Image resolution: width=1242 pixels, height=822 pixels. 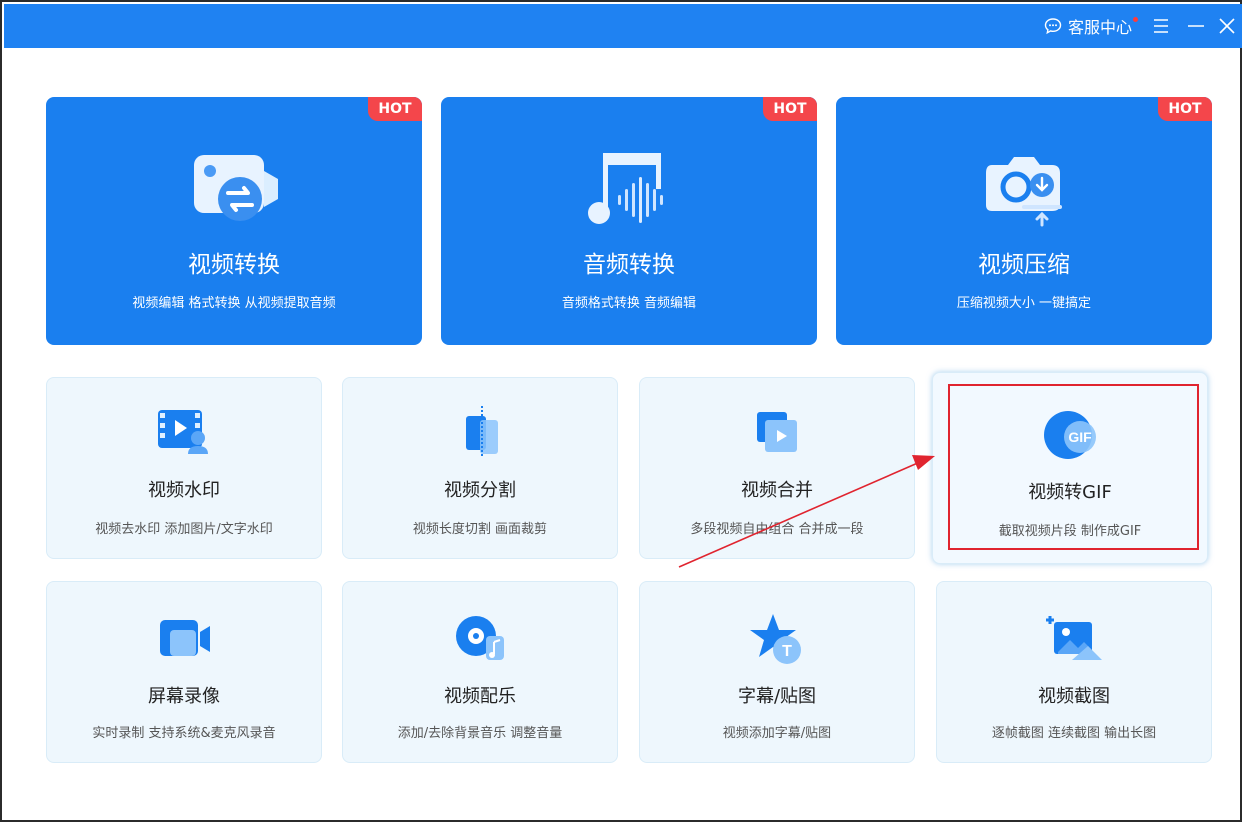 I want to click on tool-title: 视频配乐, so click(x=480, y=696).